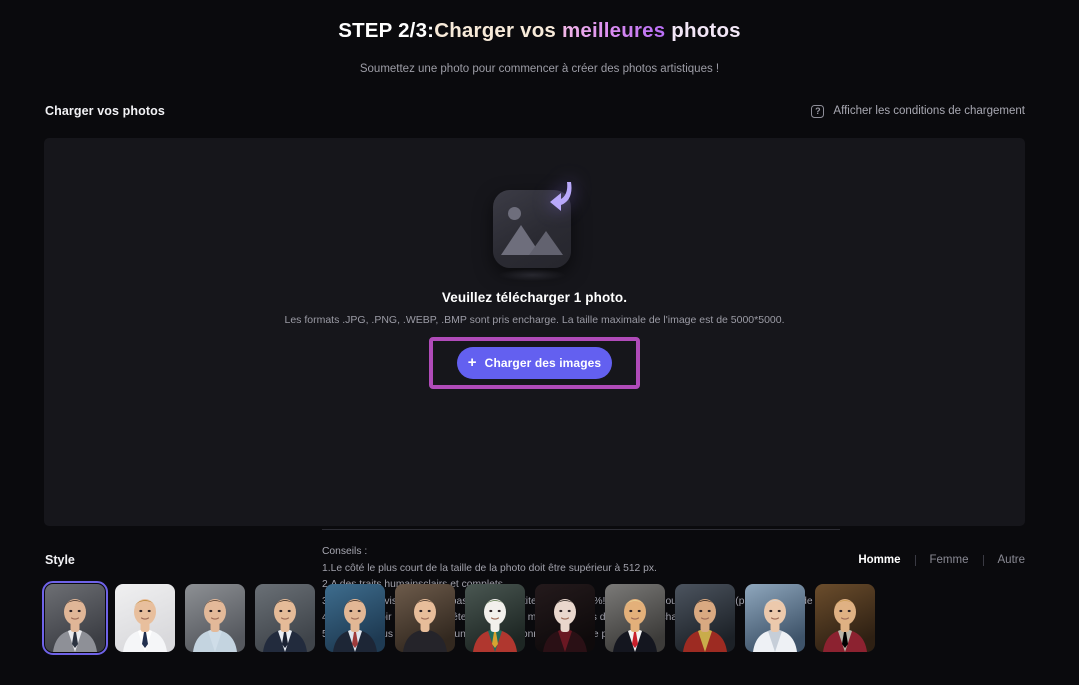 This screenshot has height=685, width=1079. What do you see at coordinates (498, 30) in the screenshot?
I see `page-title-part-a: Charger vos` at bounding box center [498, 30].